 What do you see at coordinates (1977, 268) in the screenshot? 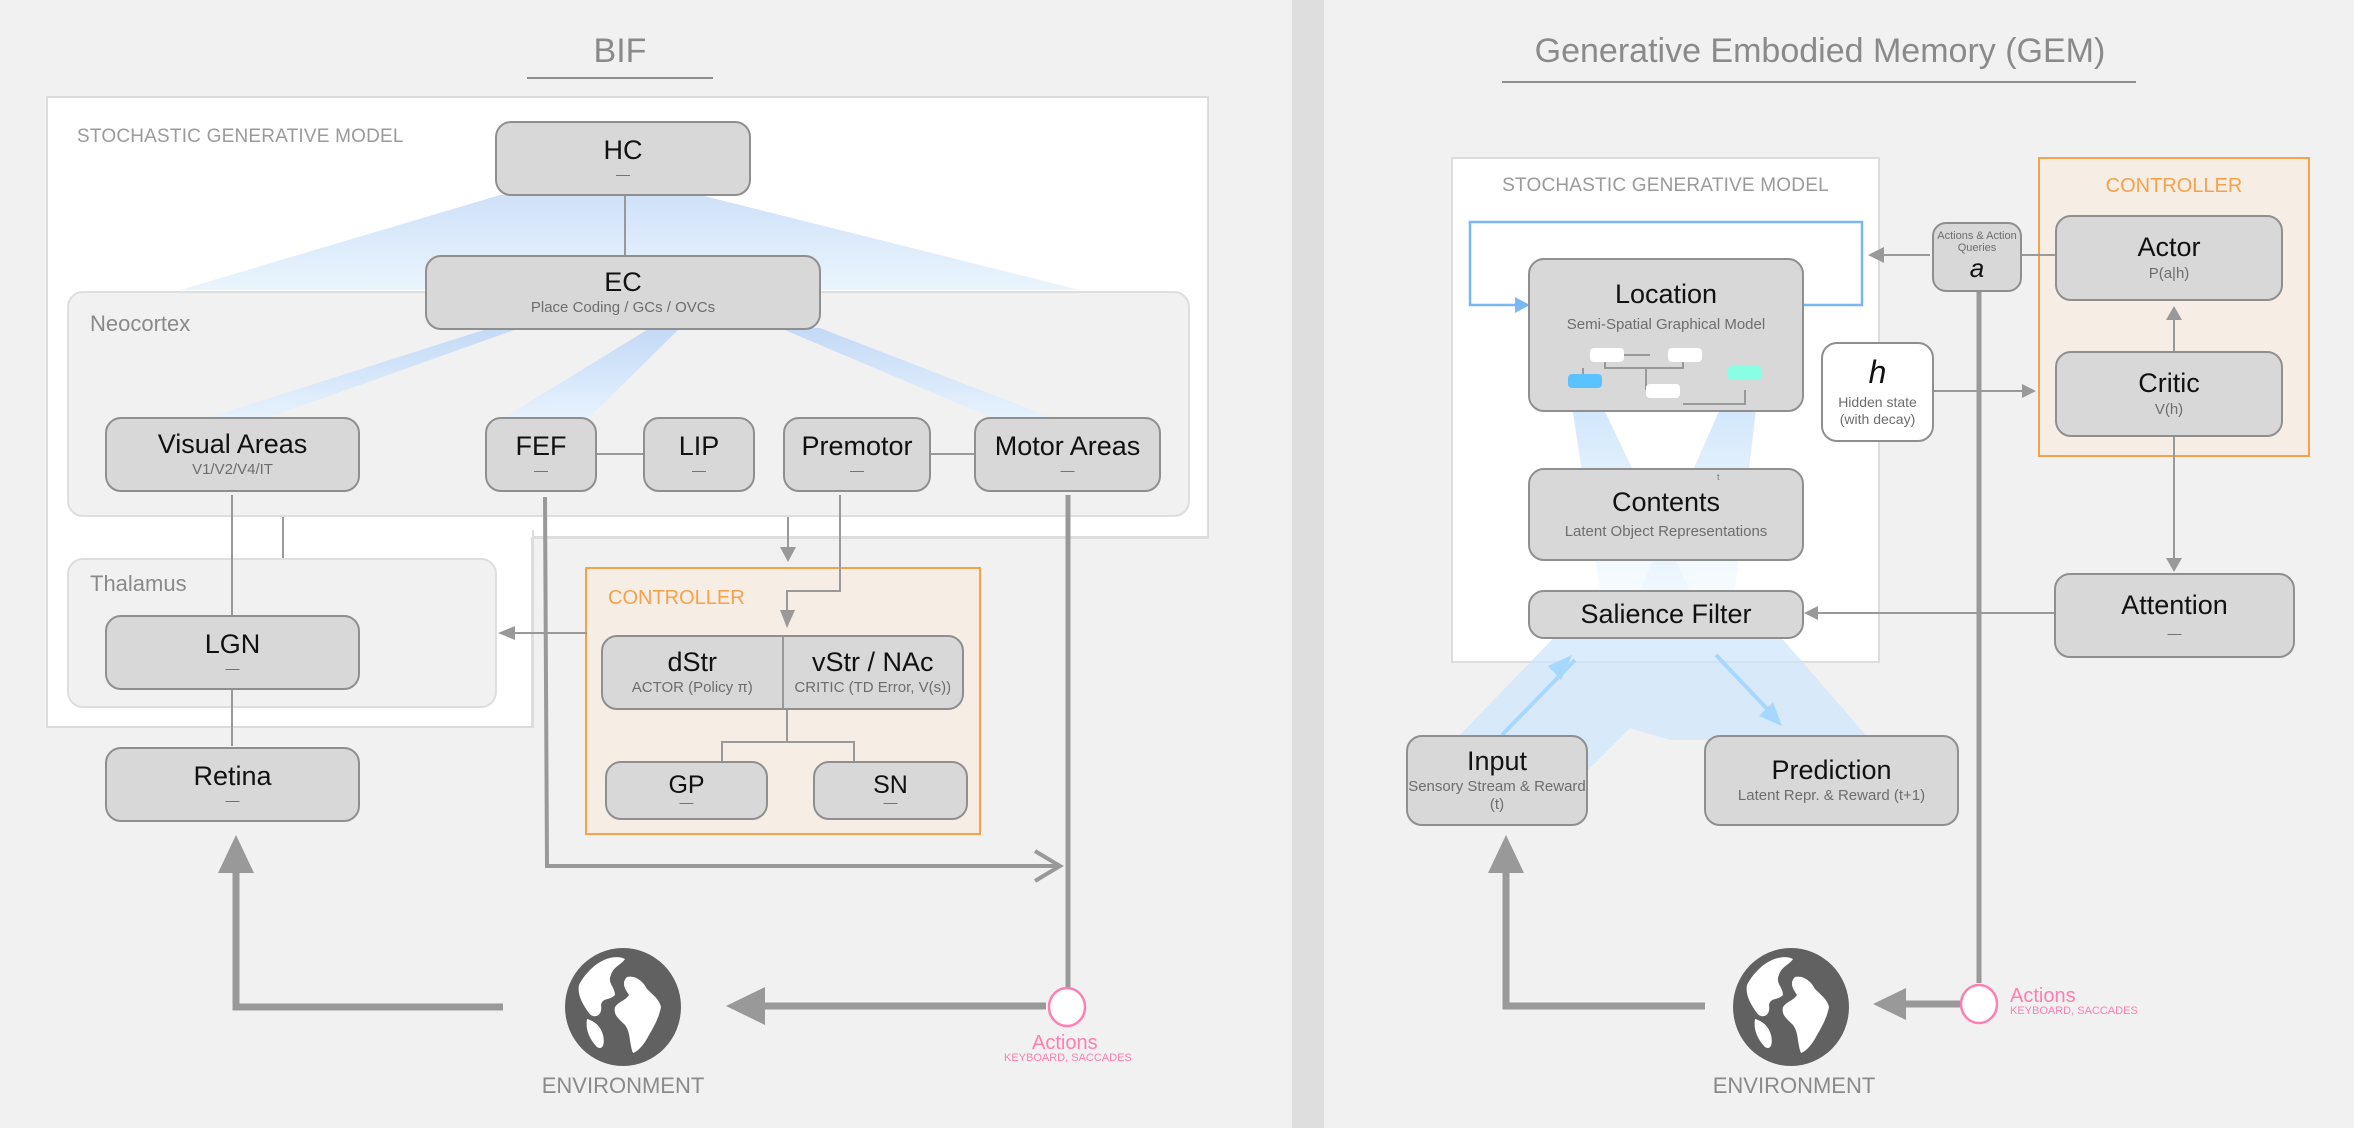
I see `node-actions-symbol: a` at bounding box center [1977, 268].